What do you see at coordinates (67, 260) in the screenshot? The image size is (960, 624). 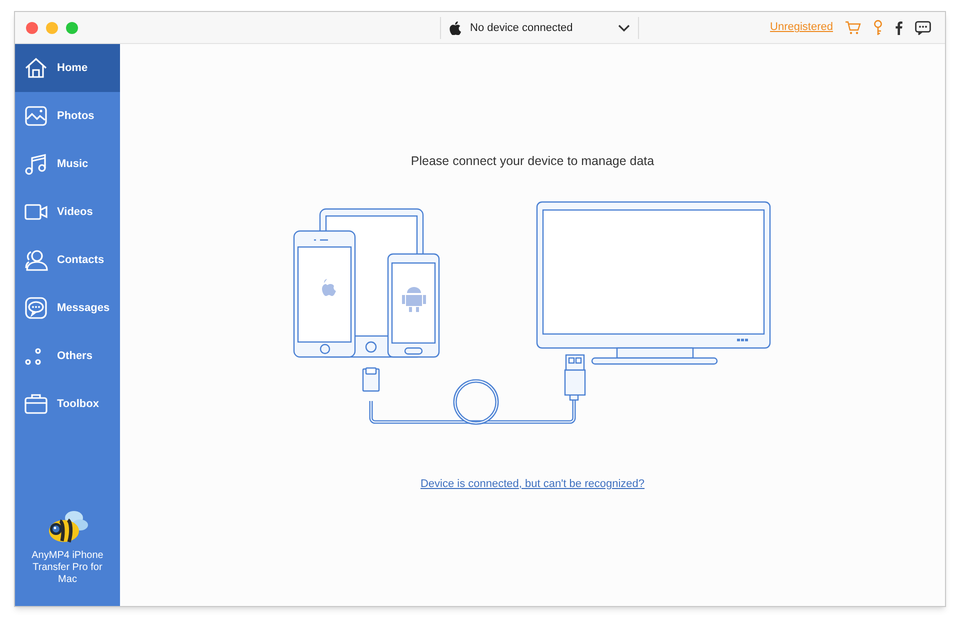 I see `sidebar-item: Contacts` at bounding box center [67, 260].